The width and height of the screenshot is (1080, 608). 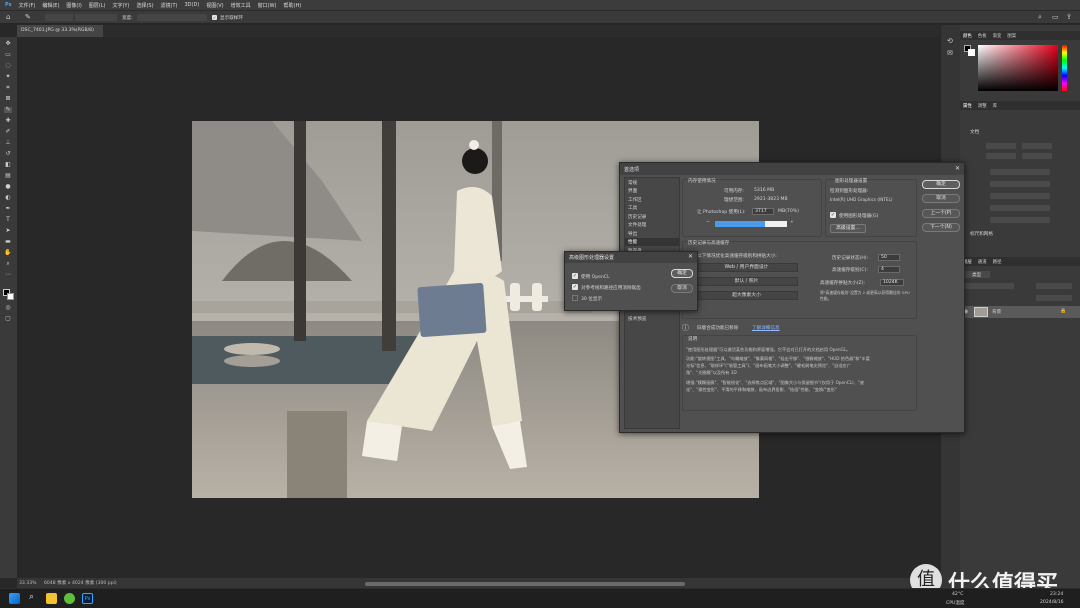 I want to click on document-tab: DSC_7401.JPG @ 33.3%(RGB/8), so click(x=60, y=31).